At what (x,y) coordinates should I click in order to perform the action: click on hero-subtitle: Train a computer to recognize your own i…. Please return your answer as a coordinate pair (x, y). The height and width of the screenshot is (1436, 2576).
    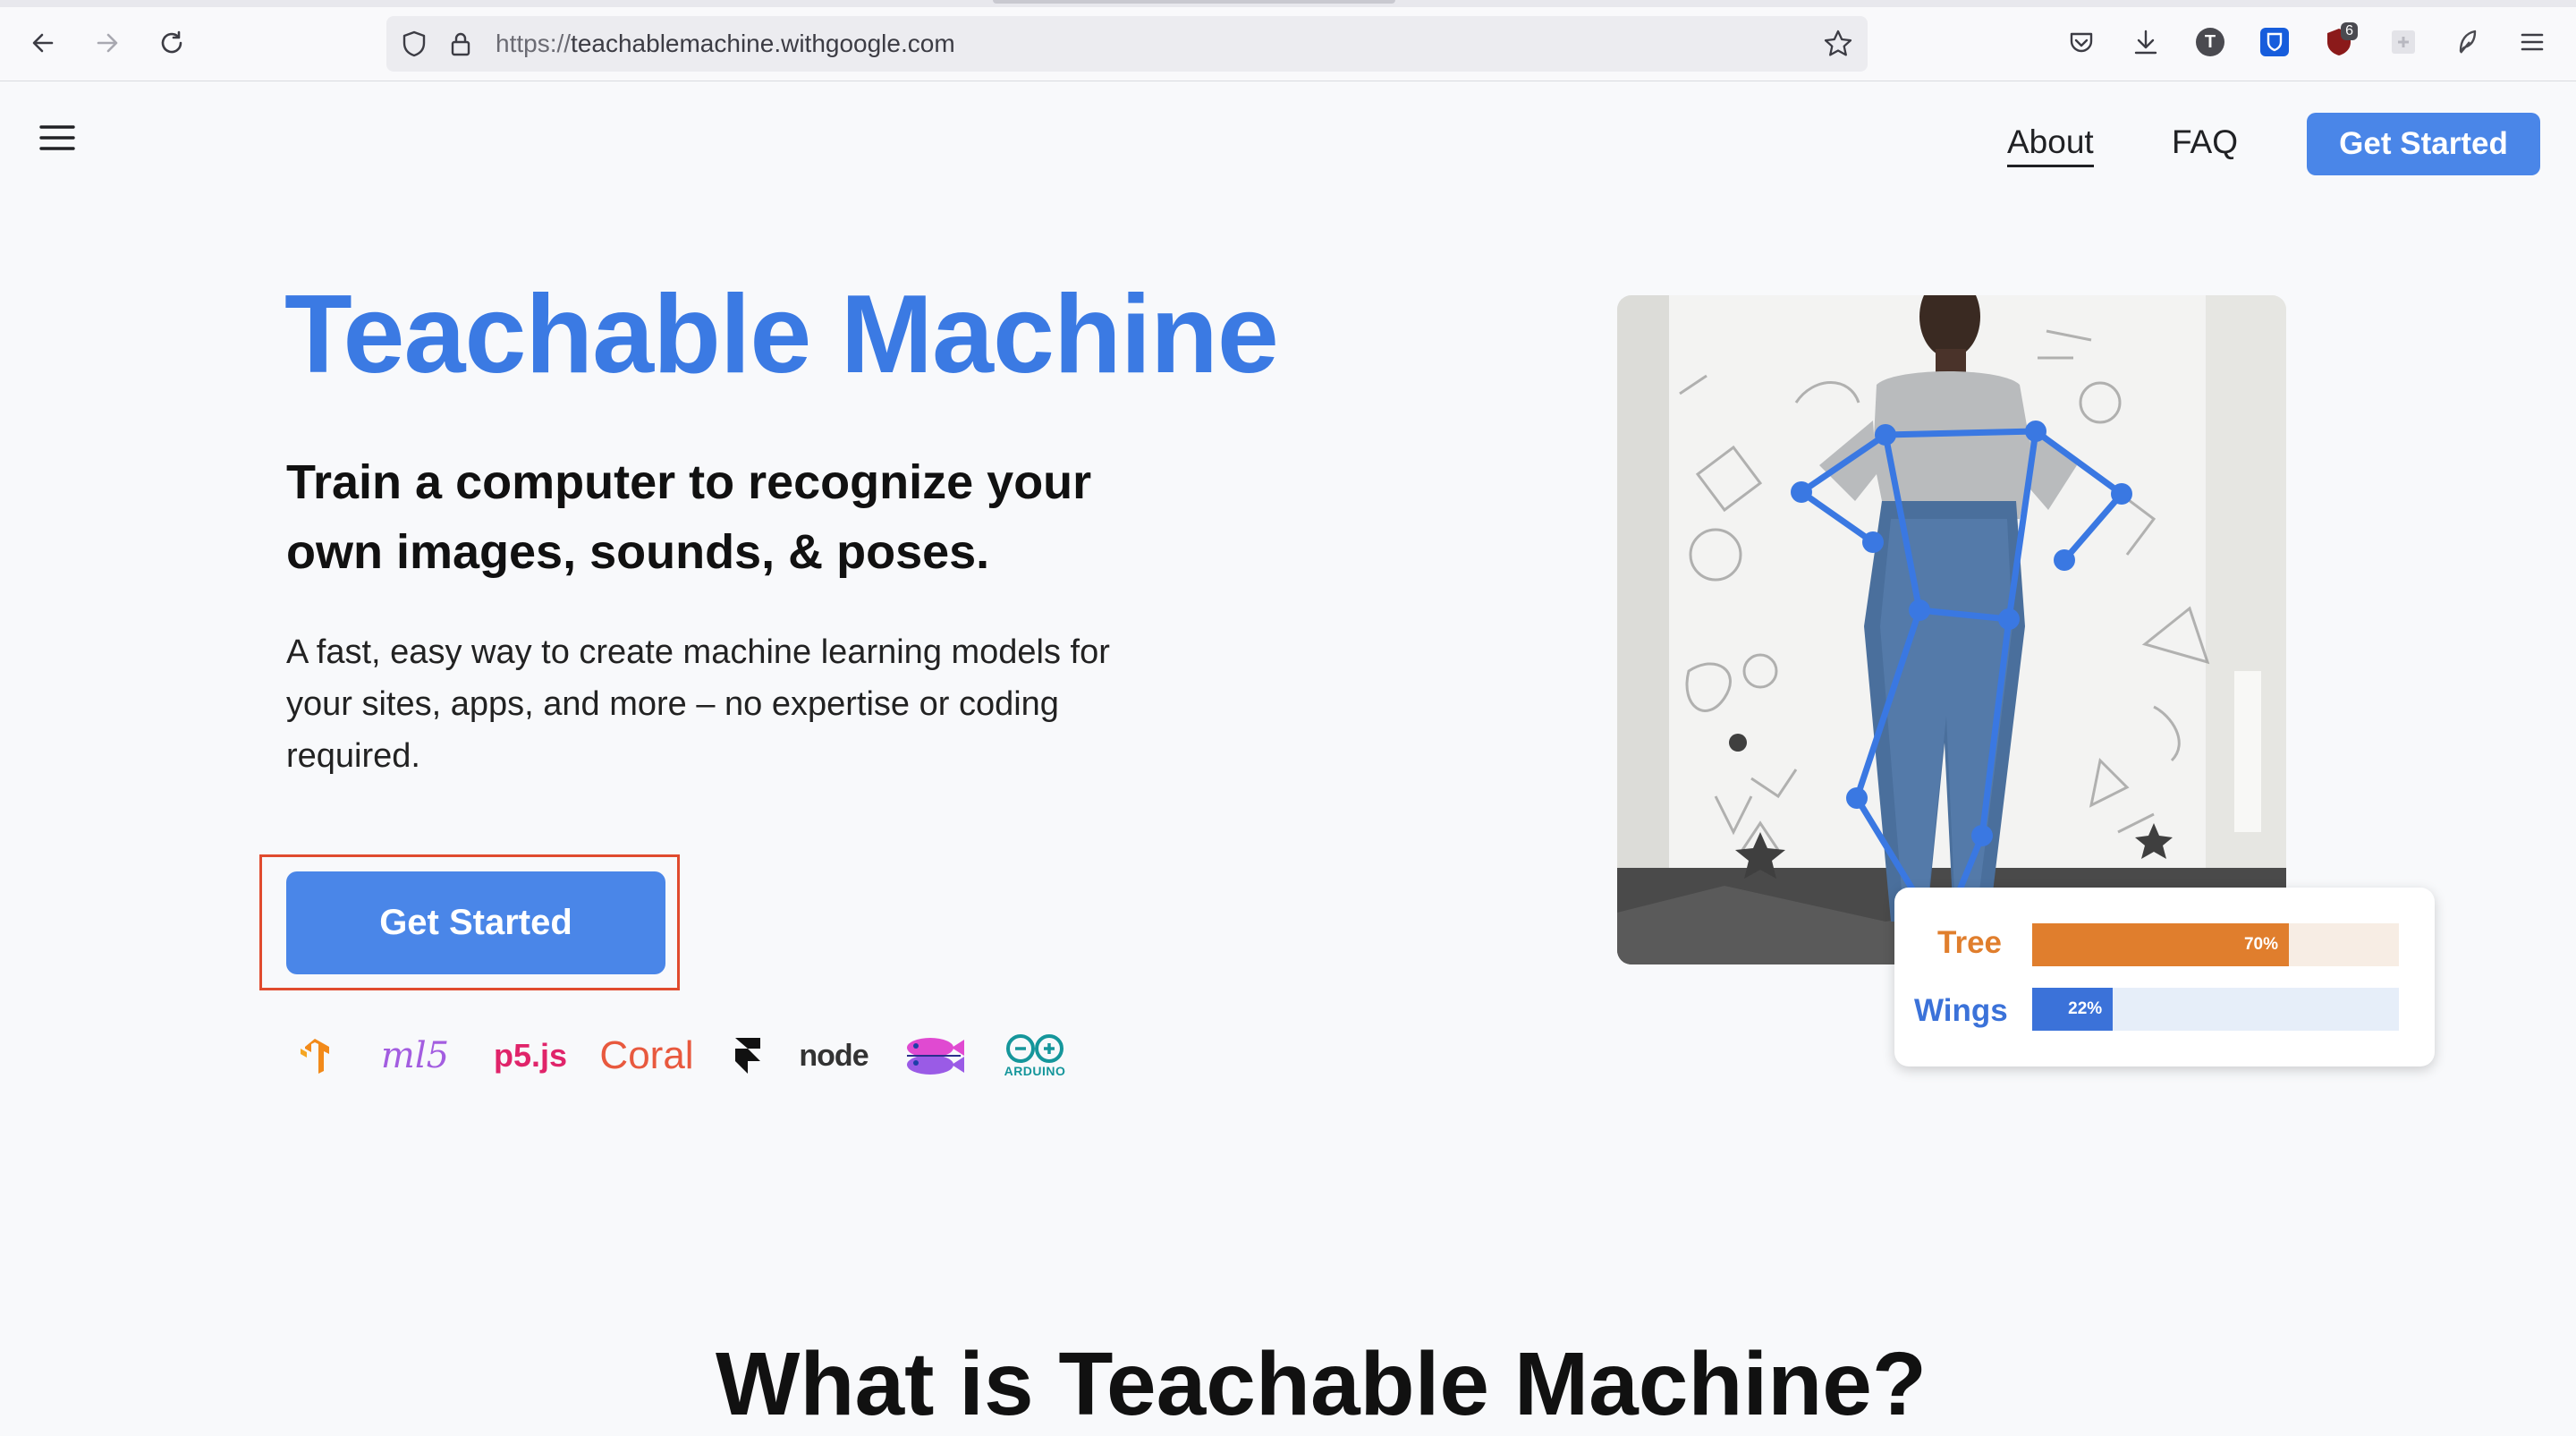
    Looking at the image, I should click on (689, 517).